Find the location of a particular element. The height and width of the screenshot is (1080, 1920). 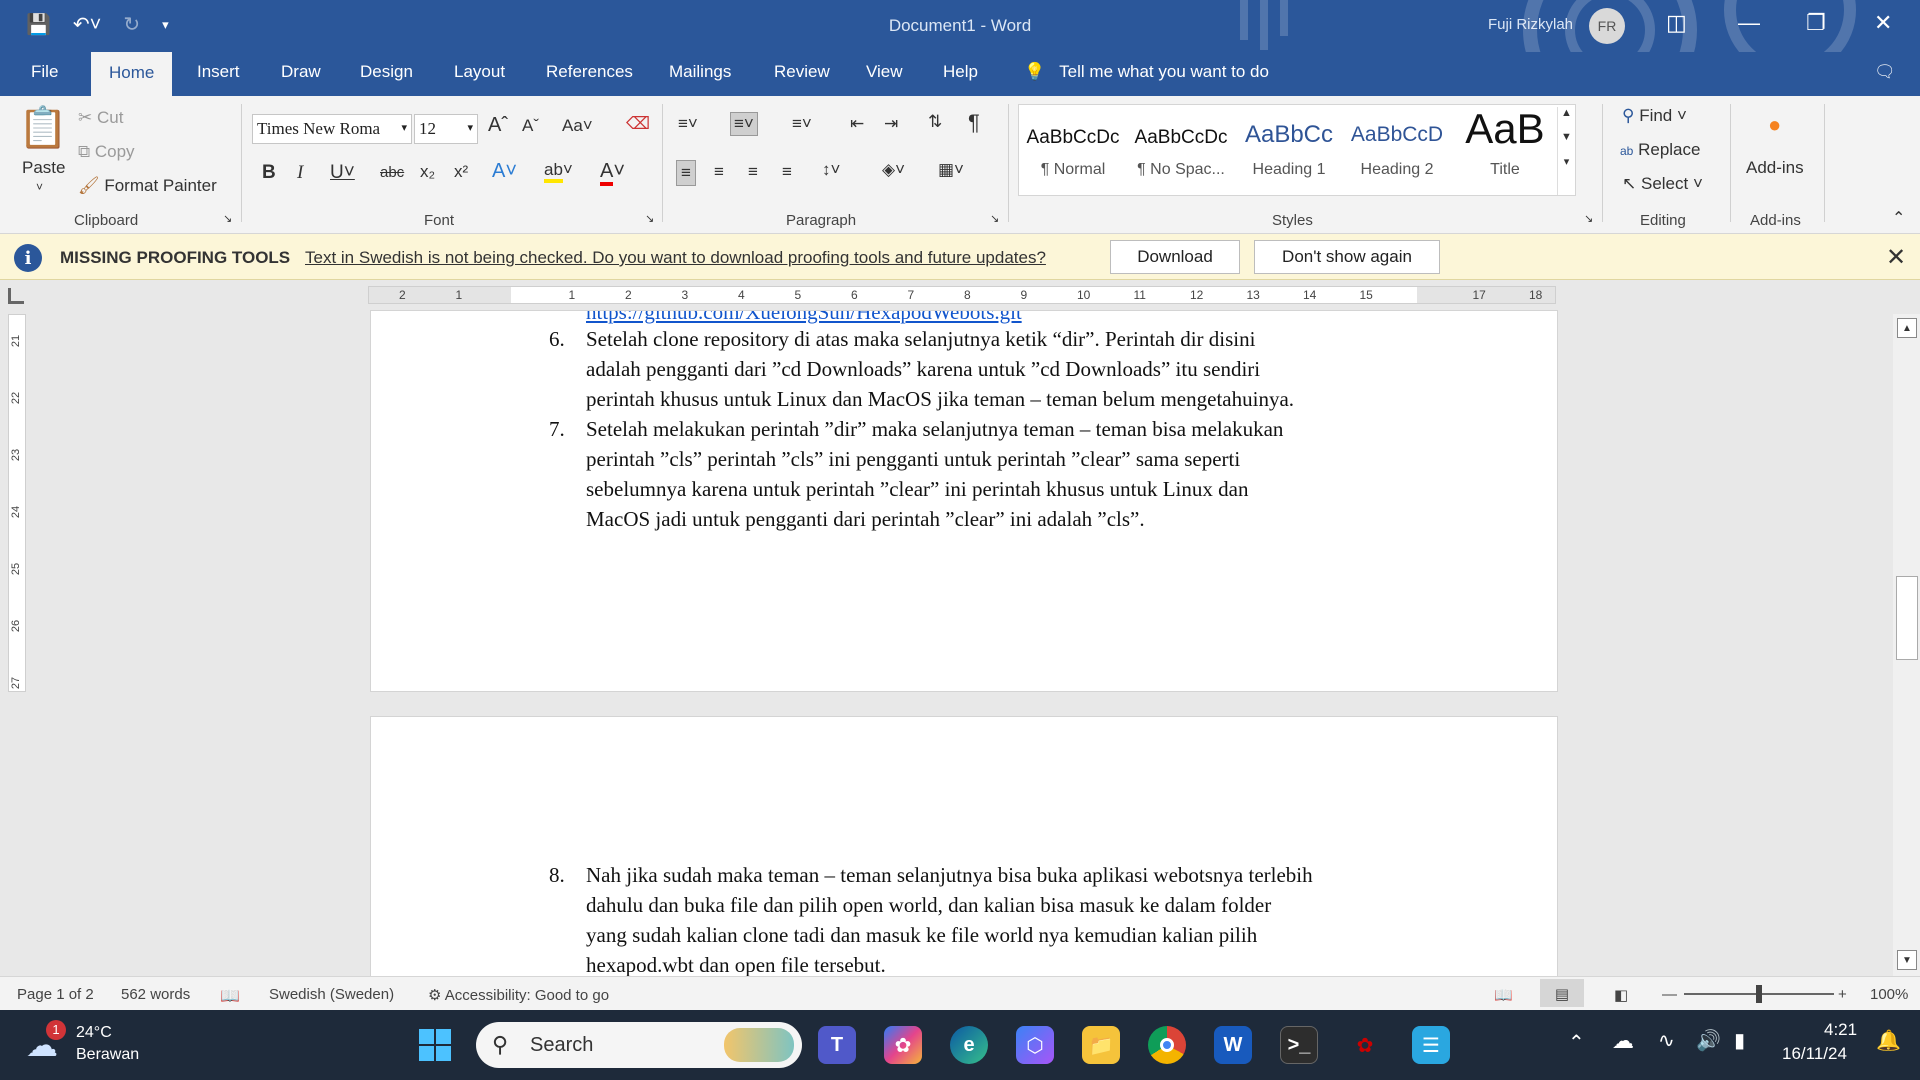

clock-date: 16/11/24 is located at coordinates (1814, 1054).